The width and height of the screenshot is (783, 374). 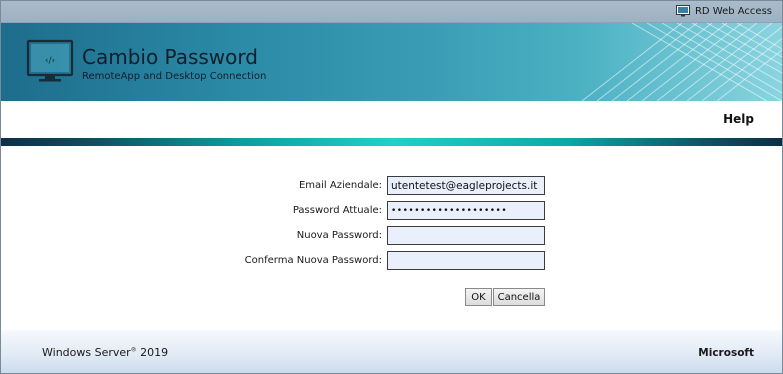 I want to click on new-password-label: Nuova Password:, so click(x=339, y=235).